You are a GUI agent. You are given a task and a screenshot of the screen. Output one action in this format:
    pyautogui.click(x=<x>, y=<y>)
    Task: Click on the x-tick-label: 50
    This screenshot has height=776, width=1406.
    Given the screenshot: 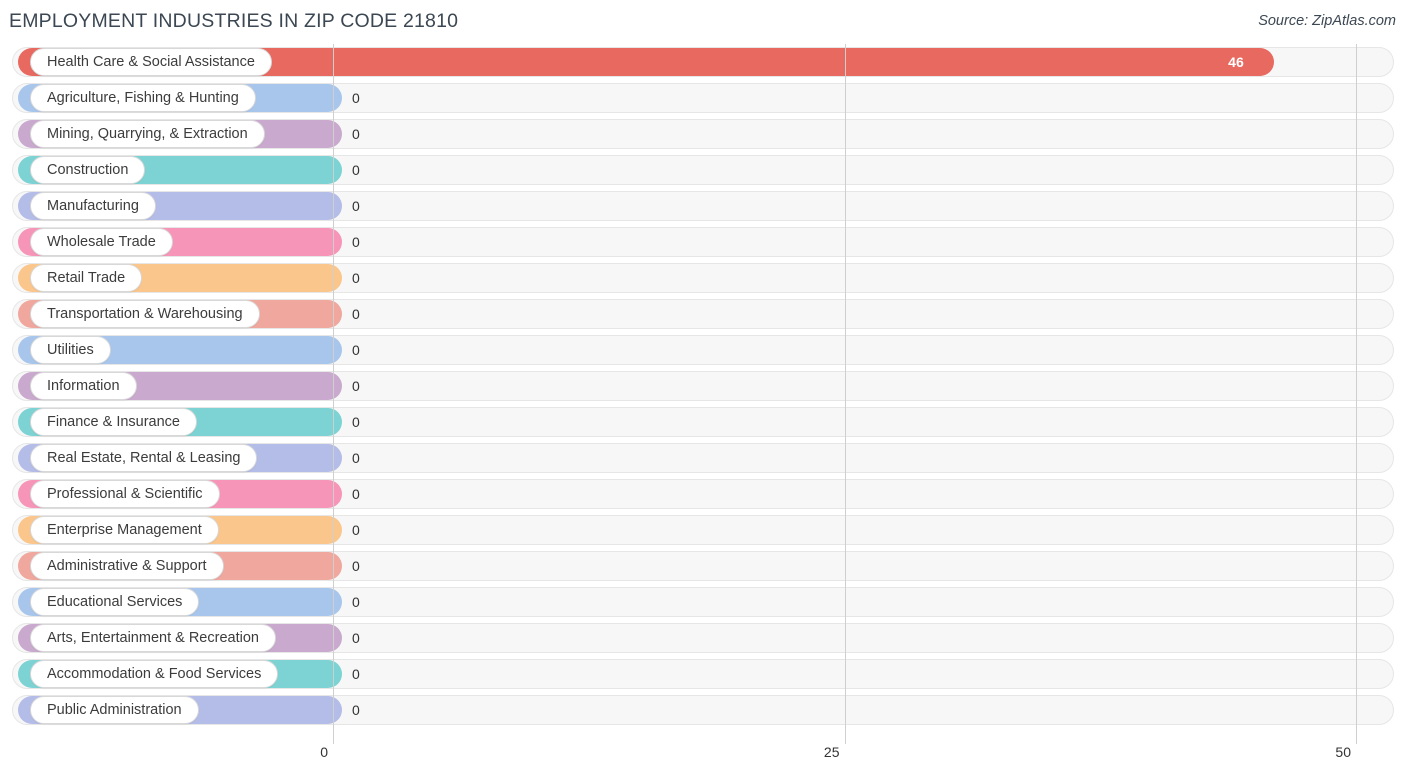 What is the action you would take?
    pyautogui.click(x=1343, y=752)
    